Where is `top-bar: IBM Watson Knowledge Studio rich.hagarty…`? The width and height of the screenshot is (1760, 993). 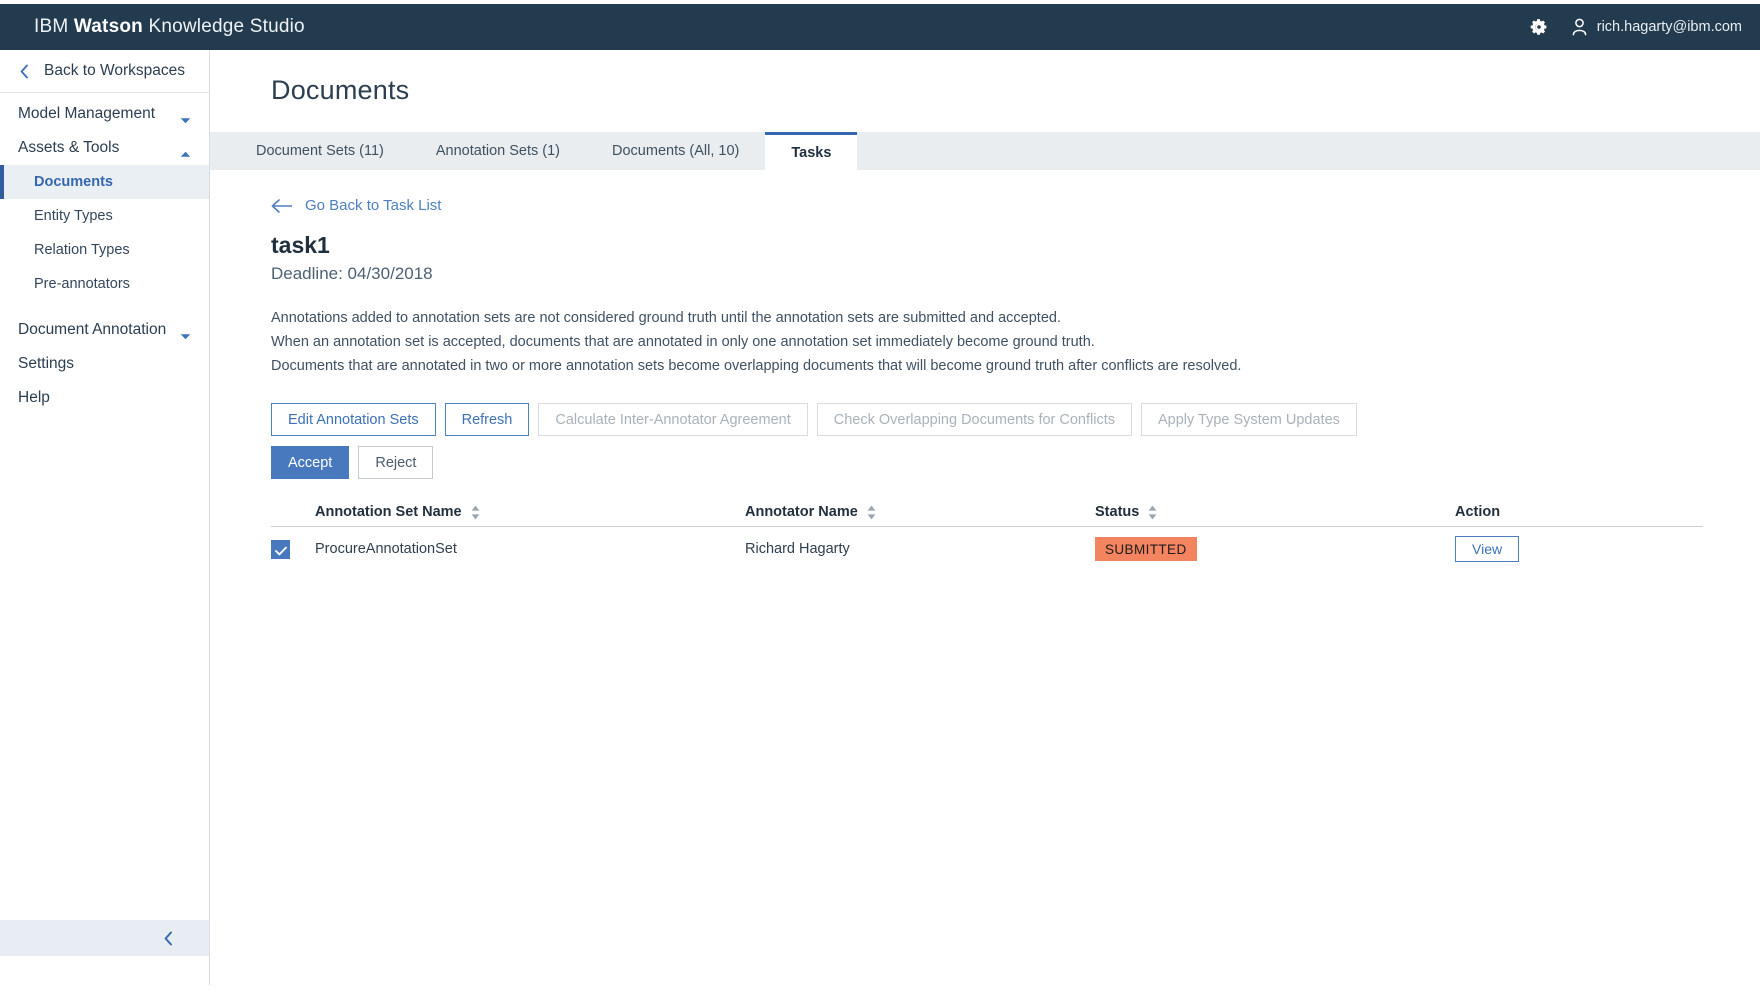
top-bar: IBM Watson Knowledge Studio rich.hagarty… is located at coordinates (880, 27).